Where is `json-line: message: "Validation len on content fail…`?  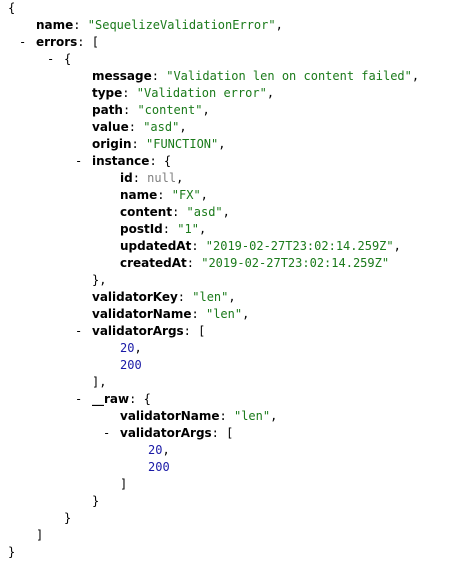 json-line: message: "Validation len on content fail… is located at coordinates (255, 76).